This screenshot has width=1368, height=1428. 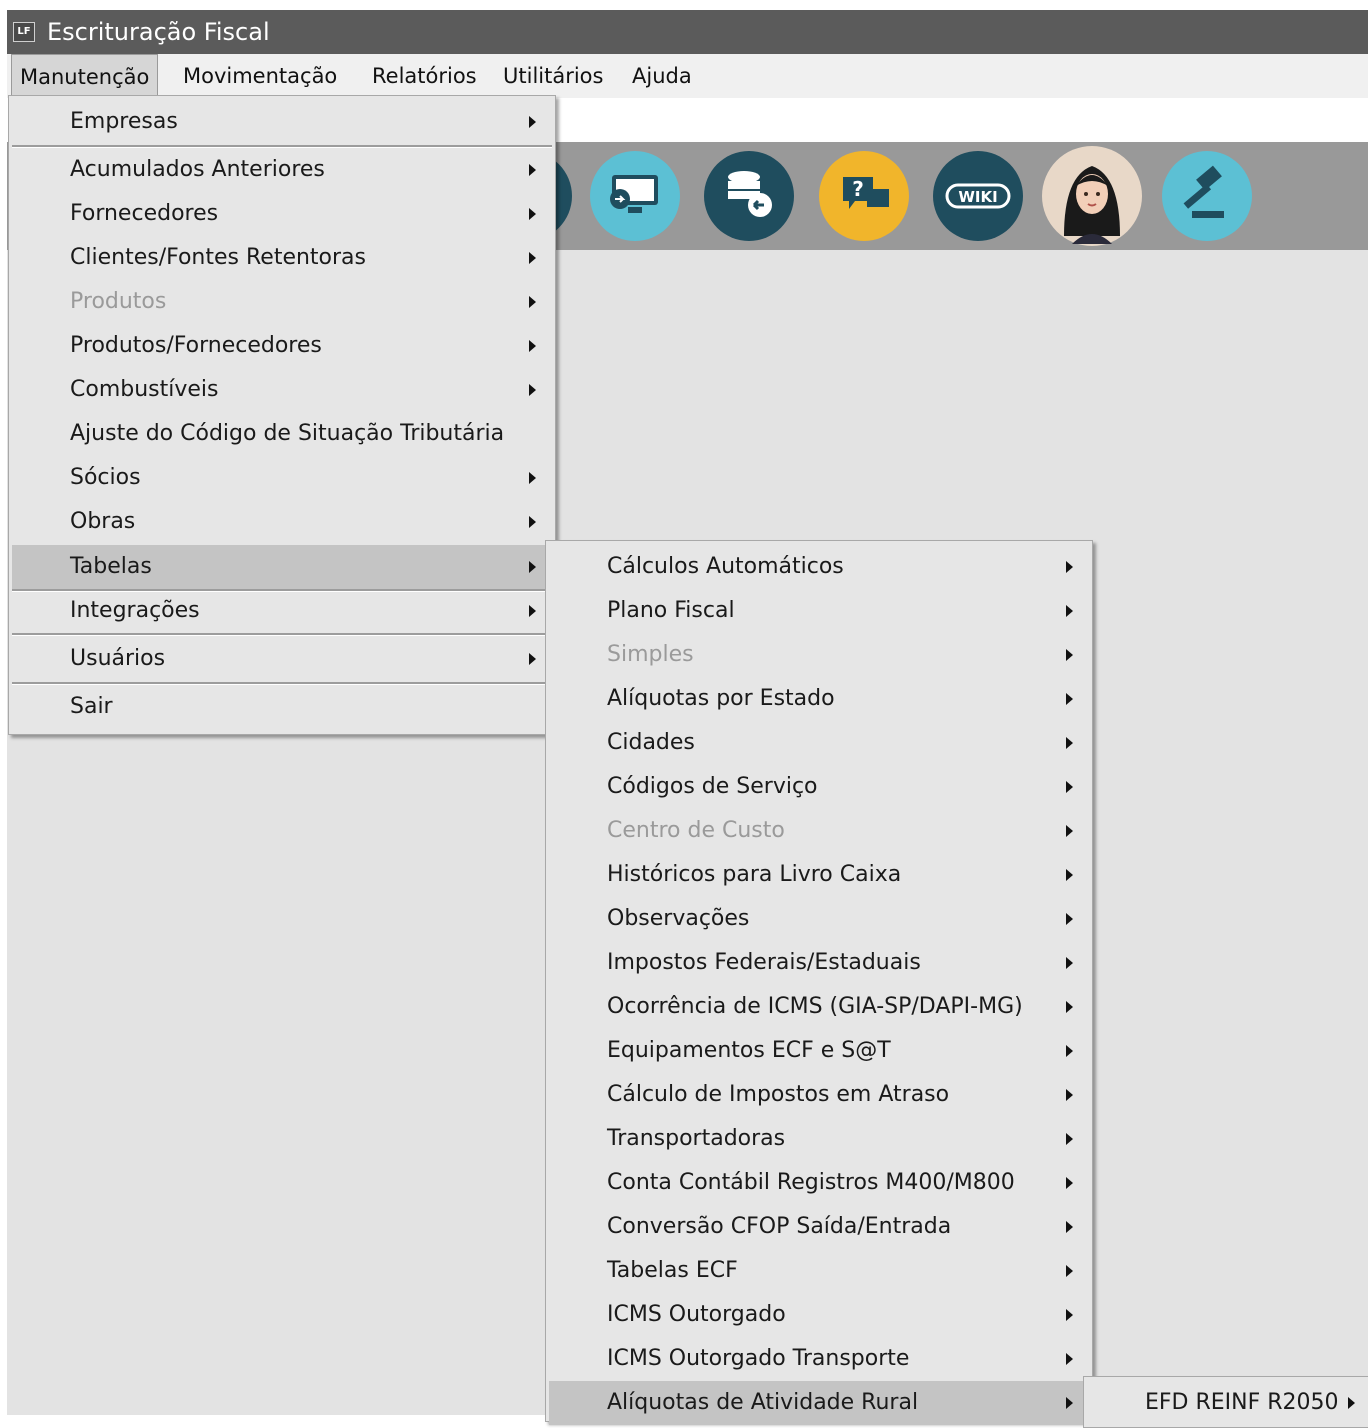 What do you see at coordinates (282, 434) in the screenshot?
I see `menu-item-ajuste-cst: Ajuste do Código de Situação Tributária` at bounding box center [282, 434].